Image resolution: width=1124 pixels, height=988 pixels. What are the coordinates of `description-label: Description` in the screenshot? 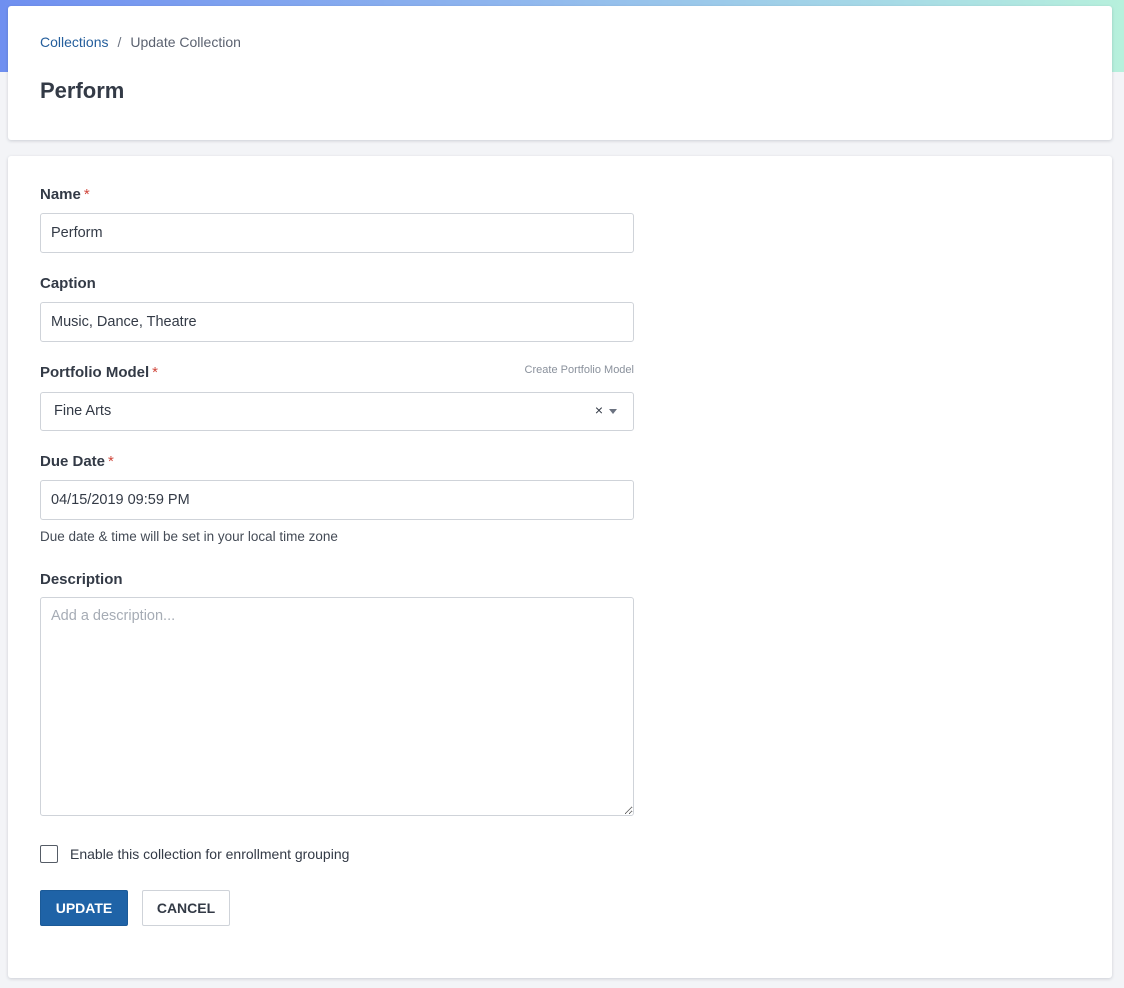 It's located at (81, 579).